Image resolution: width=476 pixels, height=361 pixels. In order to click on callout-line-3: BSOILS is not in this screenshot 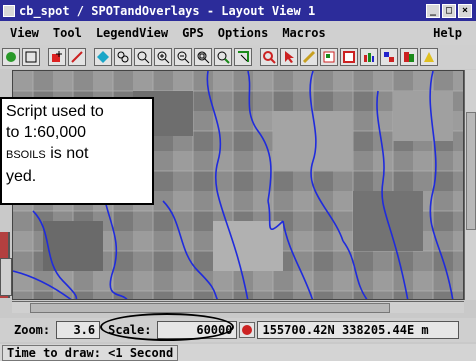, I will do `click(77, 154)`.